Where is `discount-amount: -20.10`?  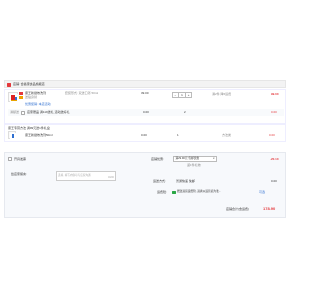
discount-amount: -20.10 is located at coordinates (274, 159).